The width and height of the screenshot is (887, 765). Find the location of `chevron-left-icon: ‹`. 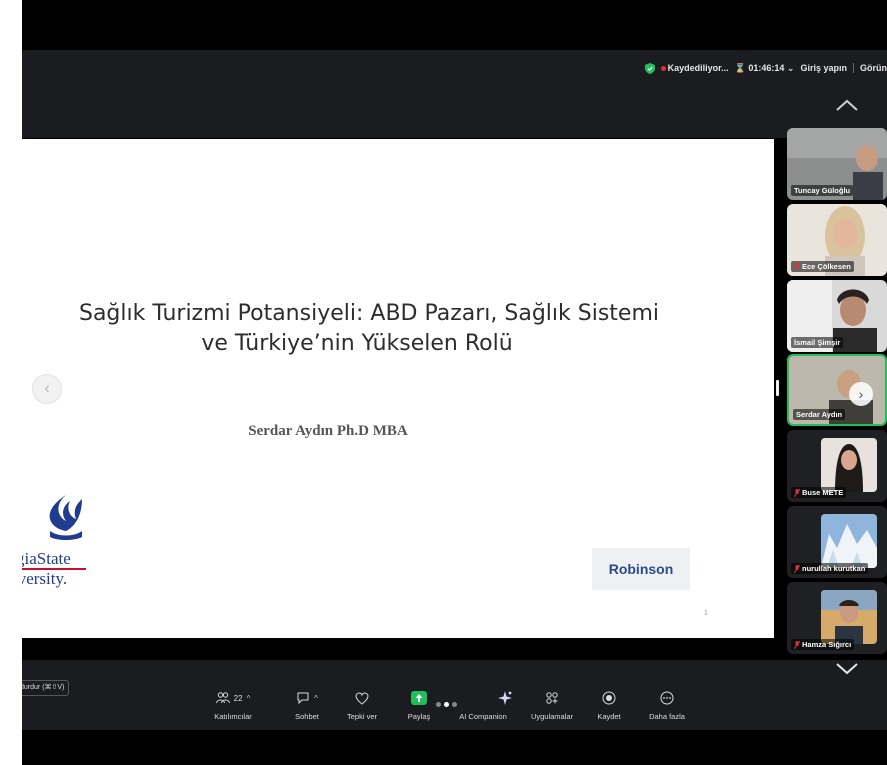

chevron-left-icon: ‹ is located at coordinates (47, 388).